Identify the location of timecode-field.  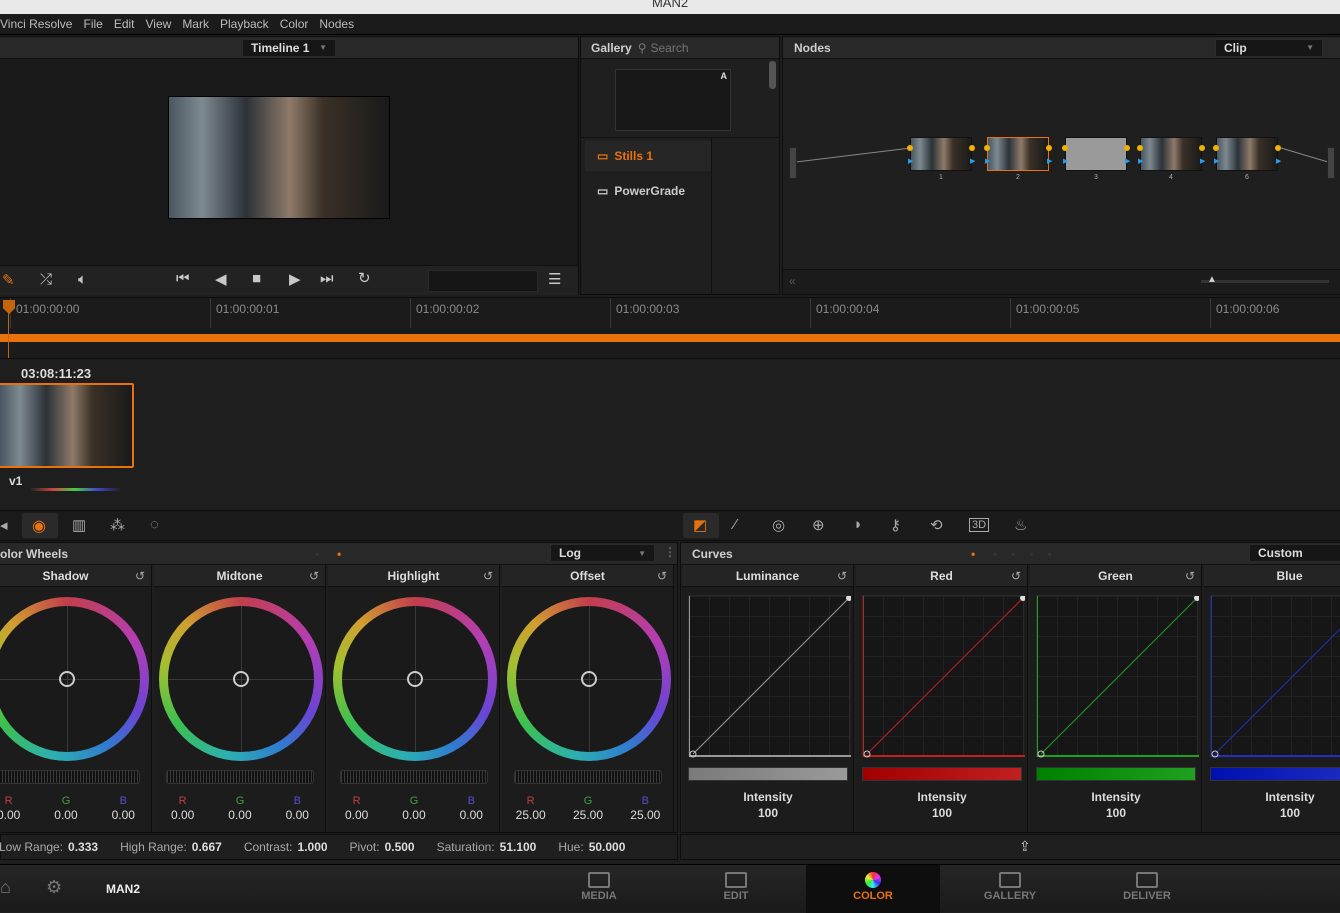
(483, 281).